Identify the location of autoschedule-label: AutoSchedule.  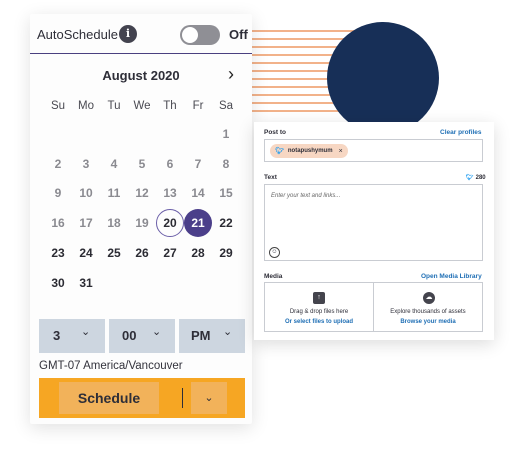
(77, 34).